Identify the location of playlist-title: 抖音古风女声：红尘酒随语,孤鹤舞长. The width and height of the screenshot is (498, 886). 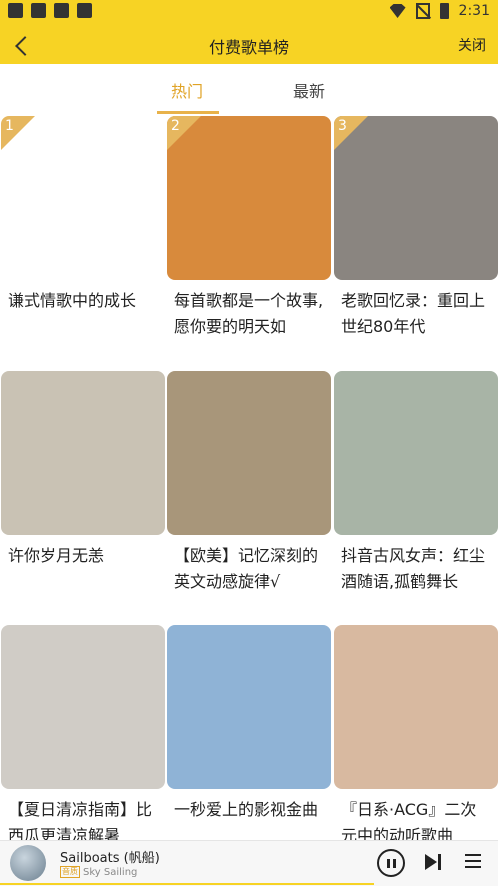
(416, 569).